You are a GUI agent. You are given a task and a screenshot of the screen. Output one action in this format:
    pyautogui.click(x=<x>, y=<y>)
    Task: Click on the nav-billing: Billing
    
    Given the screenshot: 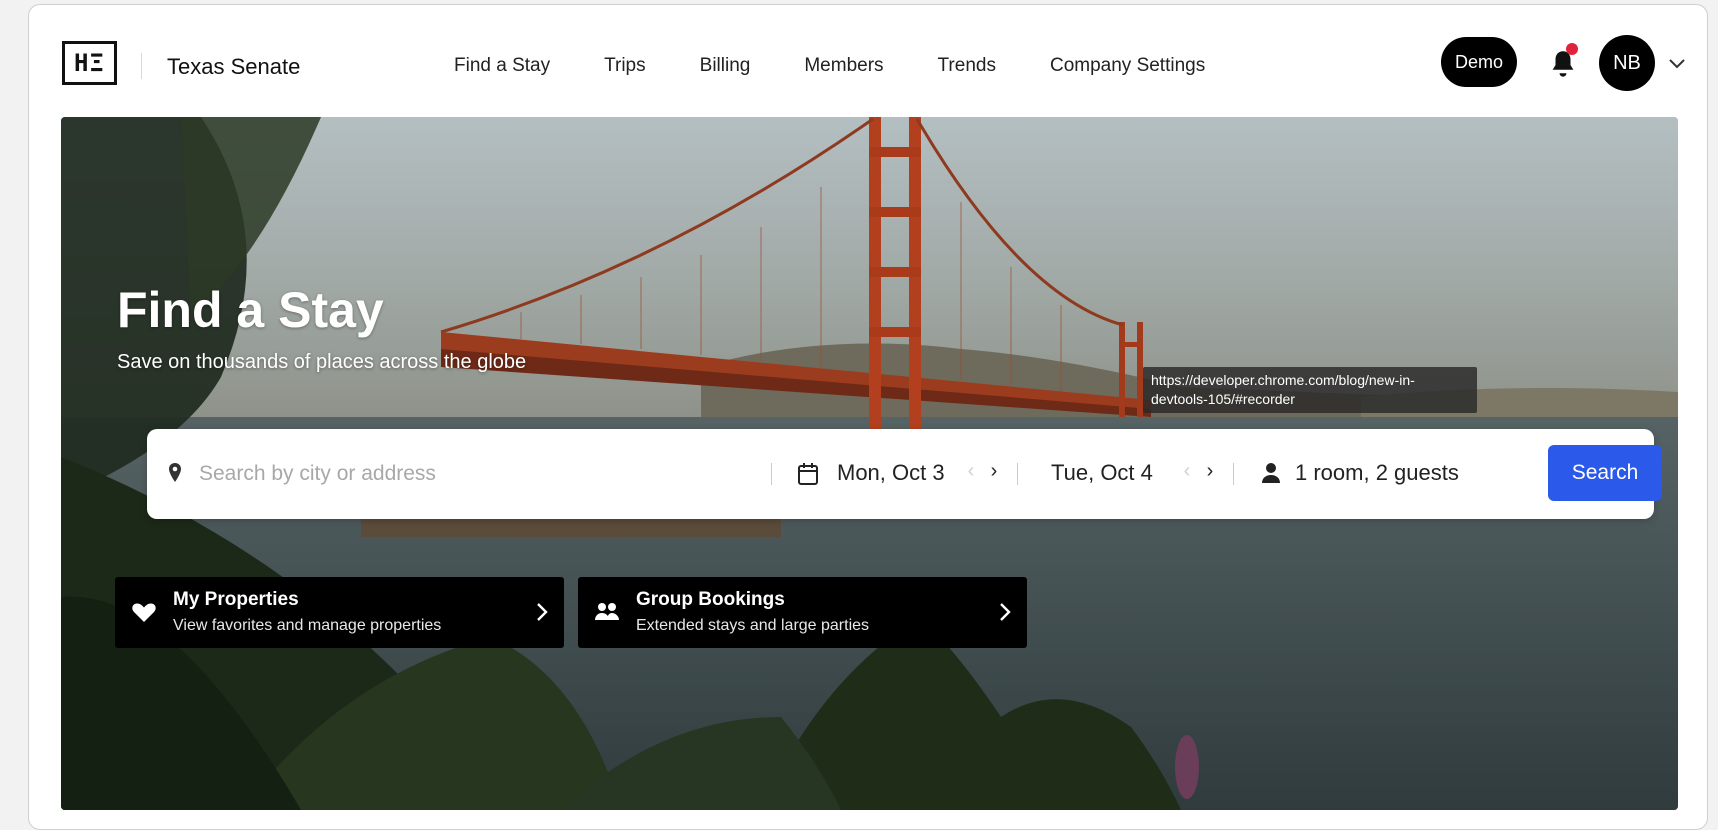 What is the action you would take?
    pyautogui.click(x=725, y=81)
    